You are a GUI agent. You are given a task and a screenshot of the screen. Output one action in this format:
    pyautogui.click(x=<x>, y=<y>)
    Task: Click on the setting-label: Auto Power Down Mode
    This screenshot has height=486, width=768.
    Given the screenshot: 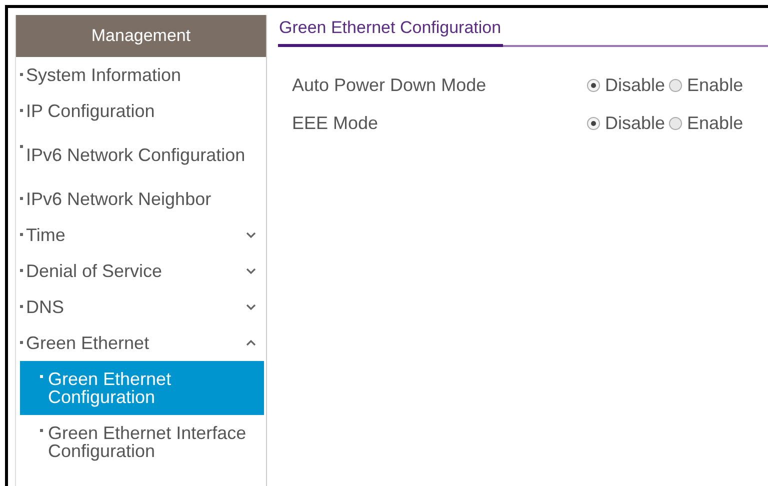 What is the action you would take?
    pyautogui.click(x=390, y=85)
    